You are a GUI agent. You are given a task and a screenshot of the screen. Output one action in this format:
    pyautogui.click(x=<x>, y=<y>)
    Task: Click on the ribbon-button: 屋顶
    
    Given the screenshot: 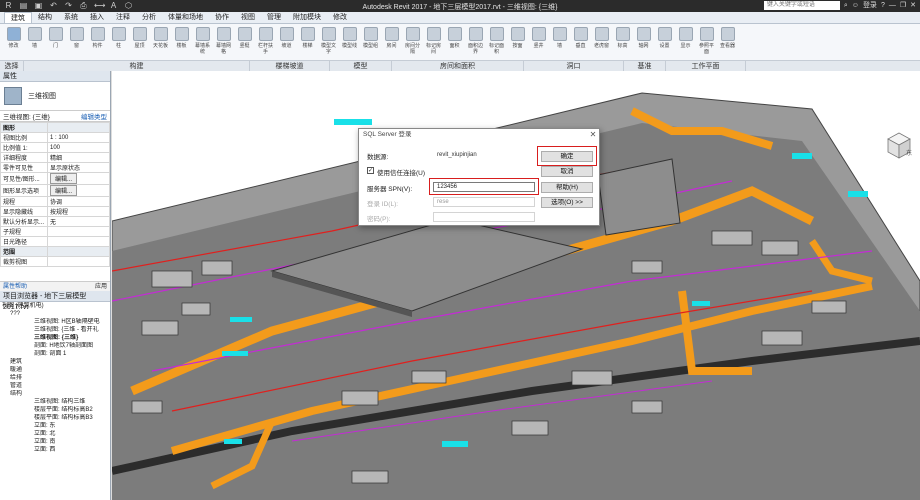 What is the action you would take?
    pyautogui.click(x=139, y=43)
    